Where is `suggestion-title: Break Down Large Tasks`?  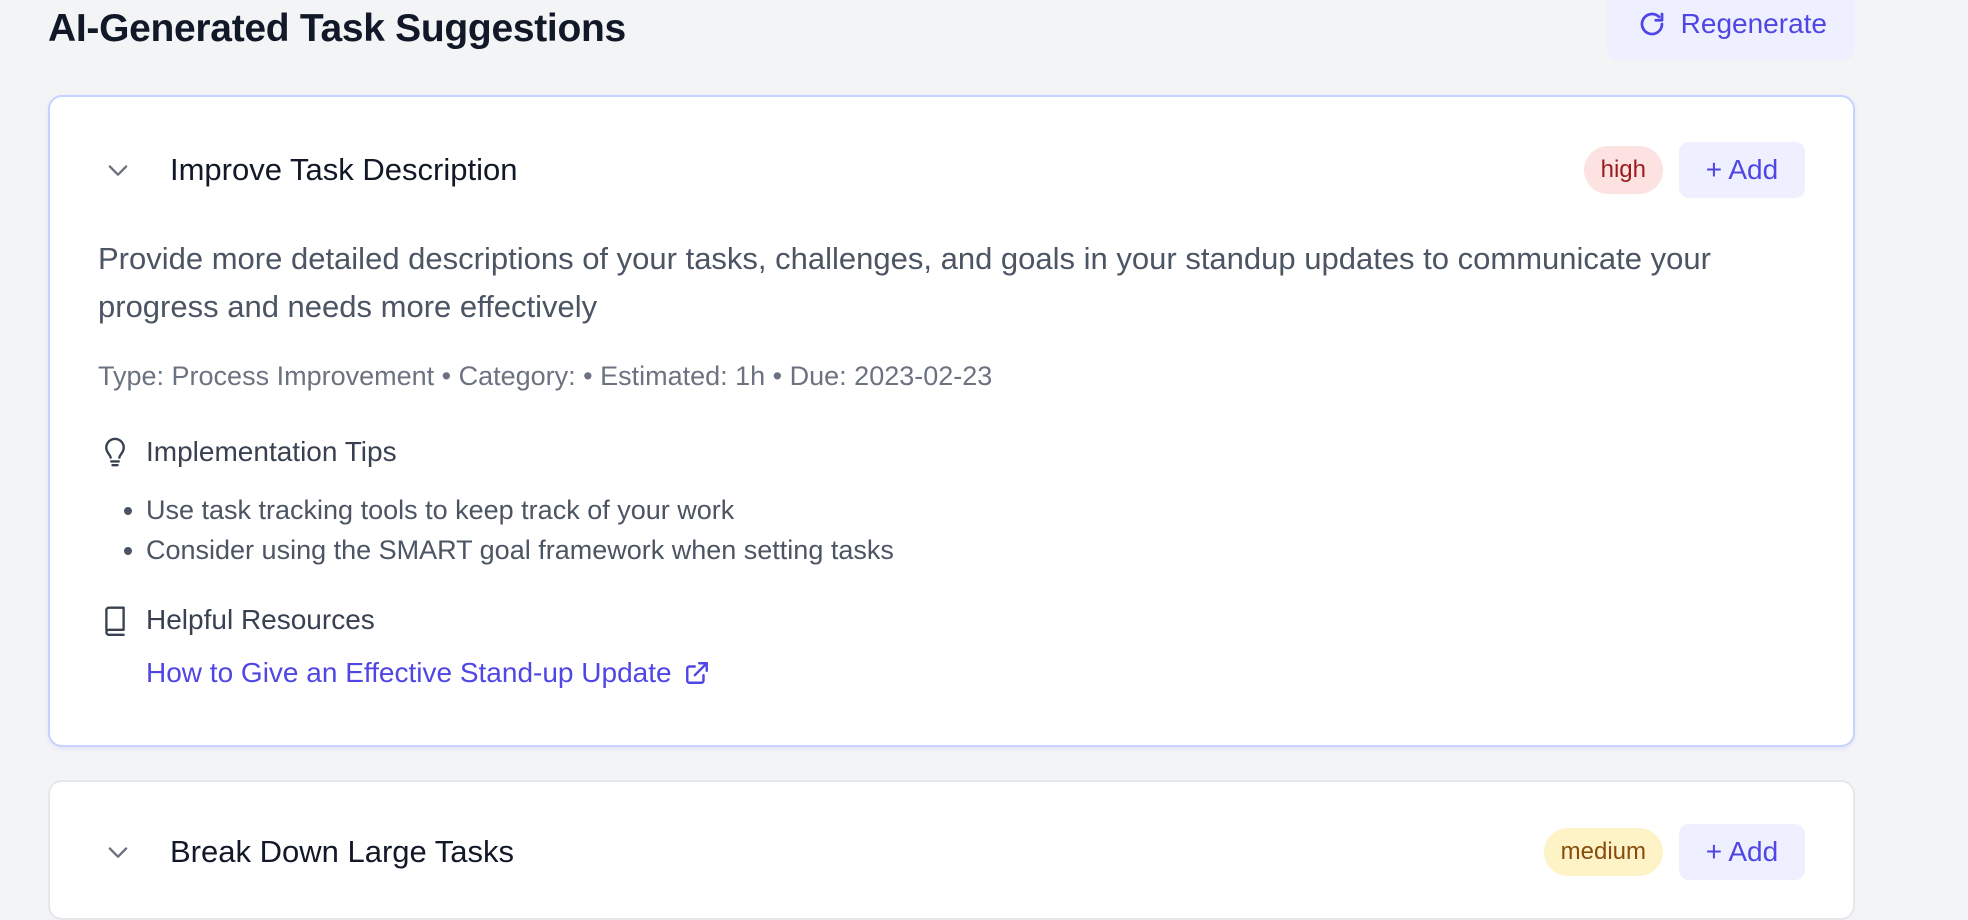 suggestion-title: Break Down Large Tasks is located at coordinates (342, 851).